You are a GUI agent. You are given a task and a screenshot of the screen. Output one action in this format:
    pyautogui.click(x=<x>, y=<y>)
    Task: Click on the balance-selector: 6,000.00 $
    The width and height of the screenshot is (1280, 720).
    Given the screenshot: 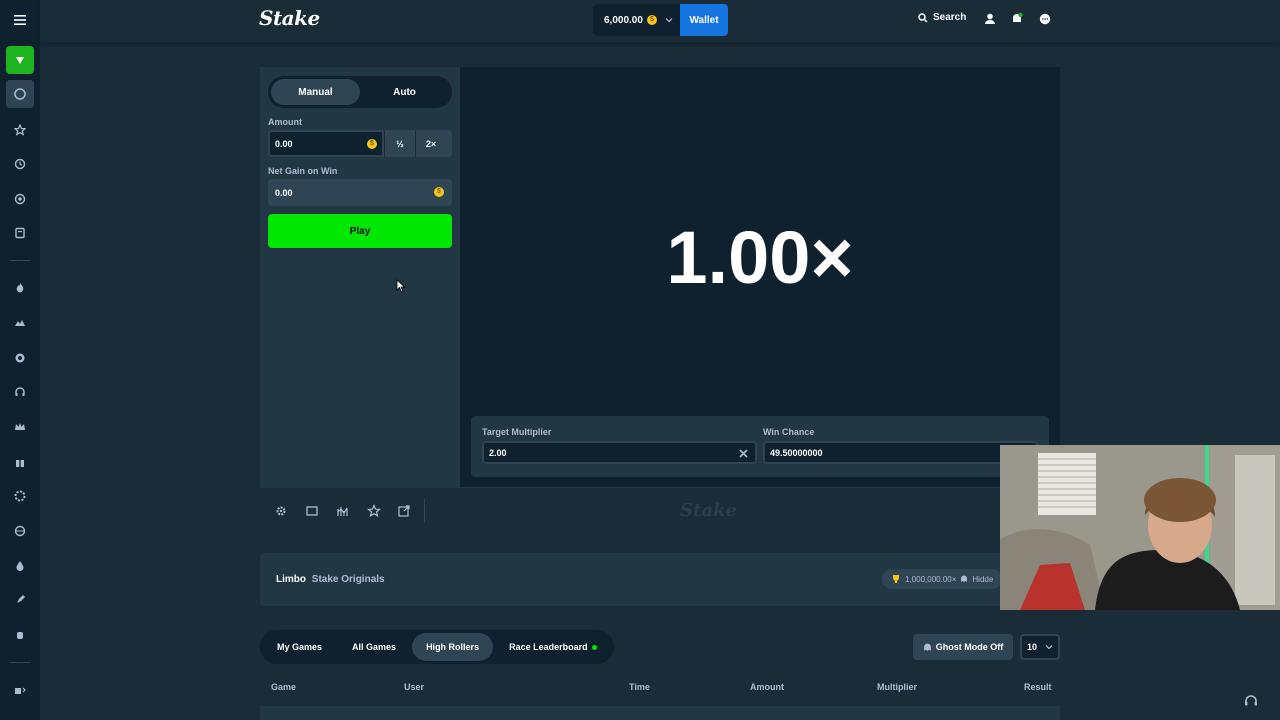 What is the action you would take?
    pyautogui.click(x=637, y=20)
    